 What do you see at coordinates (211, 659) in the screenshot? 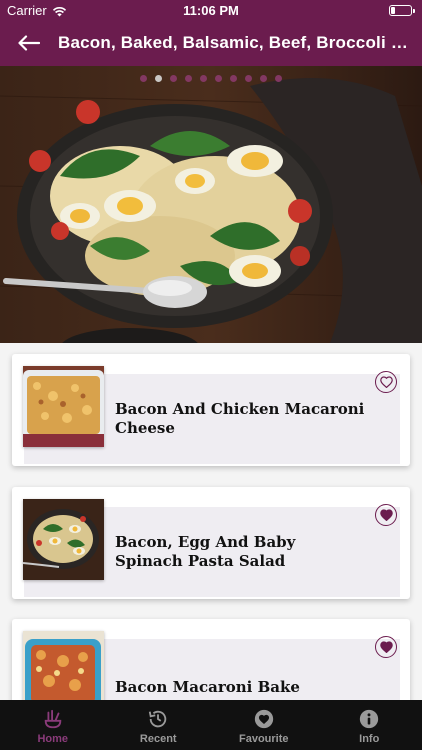
I see `recipe-card: Bacon Macaroni Bake` at bounding box center [211, 659].